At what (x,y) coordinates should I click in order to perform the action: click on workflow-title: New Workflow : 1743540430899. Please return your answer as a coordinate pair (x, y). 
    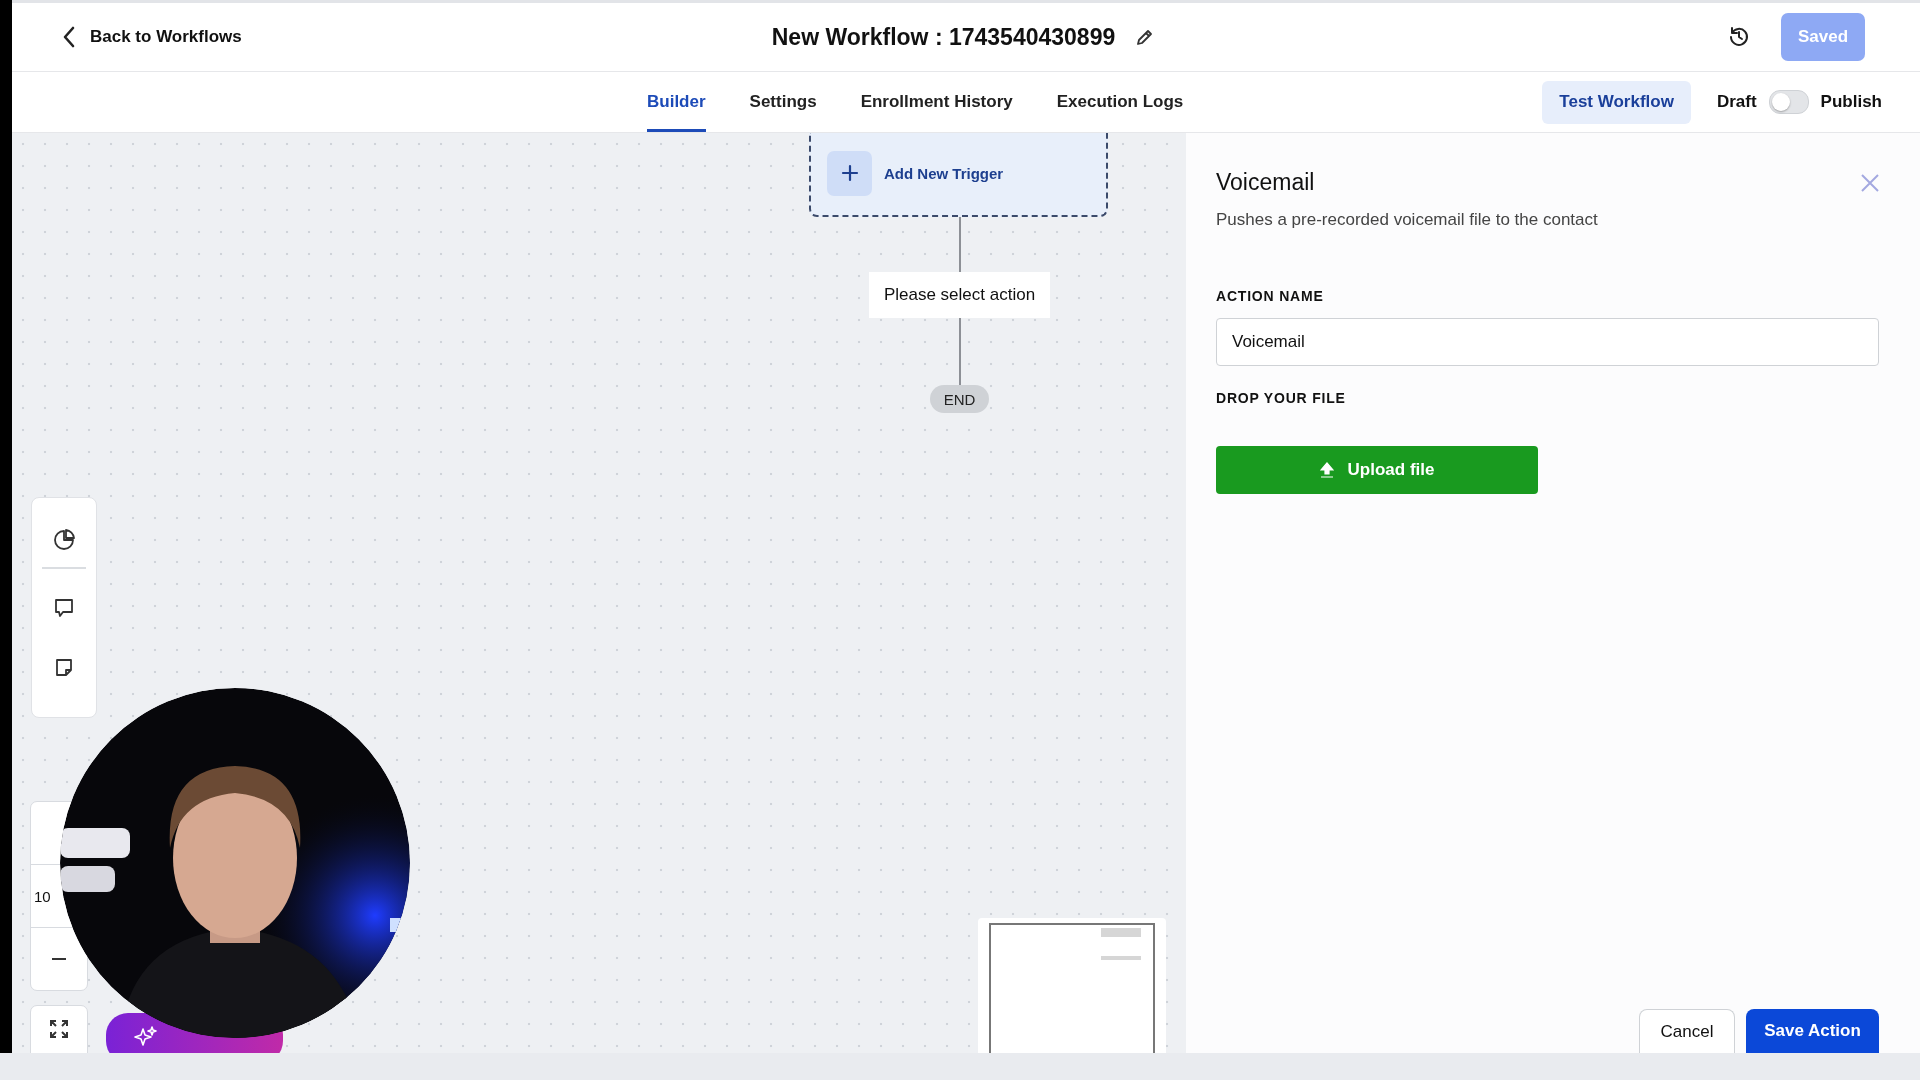
    Looking at the image, I should click on (943, 37).